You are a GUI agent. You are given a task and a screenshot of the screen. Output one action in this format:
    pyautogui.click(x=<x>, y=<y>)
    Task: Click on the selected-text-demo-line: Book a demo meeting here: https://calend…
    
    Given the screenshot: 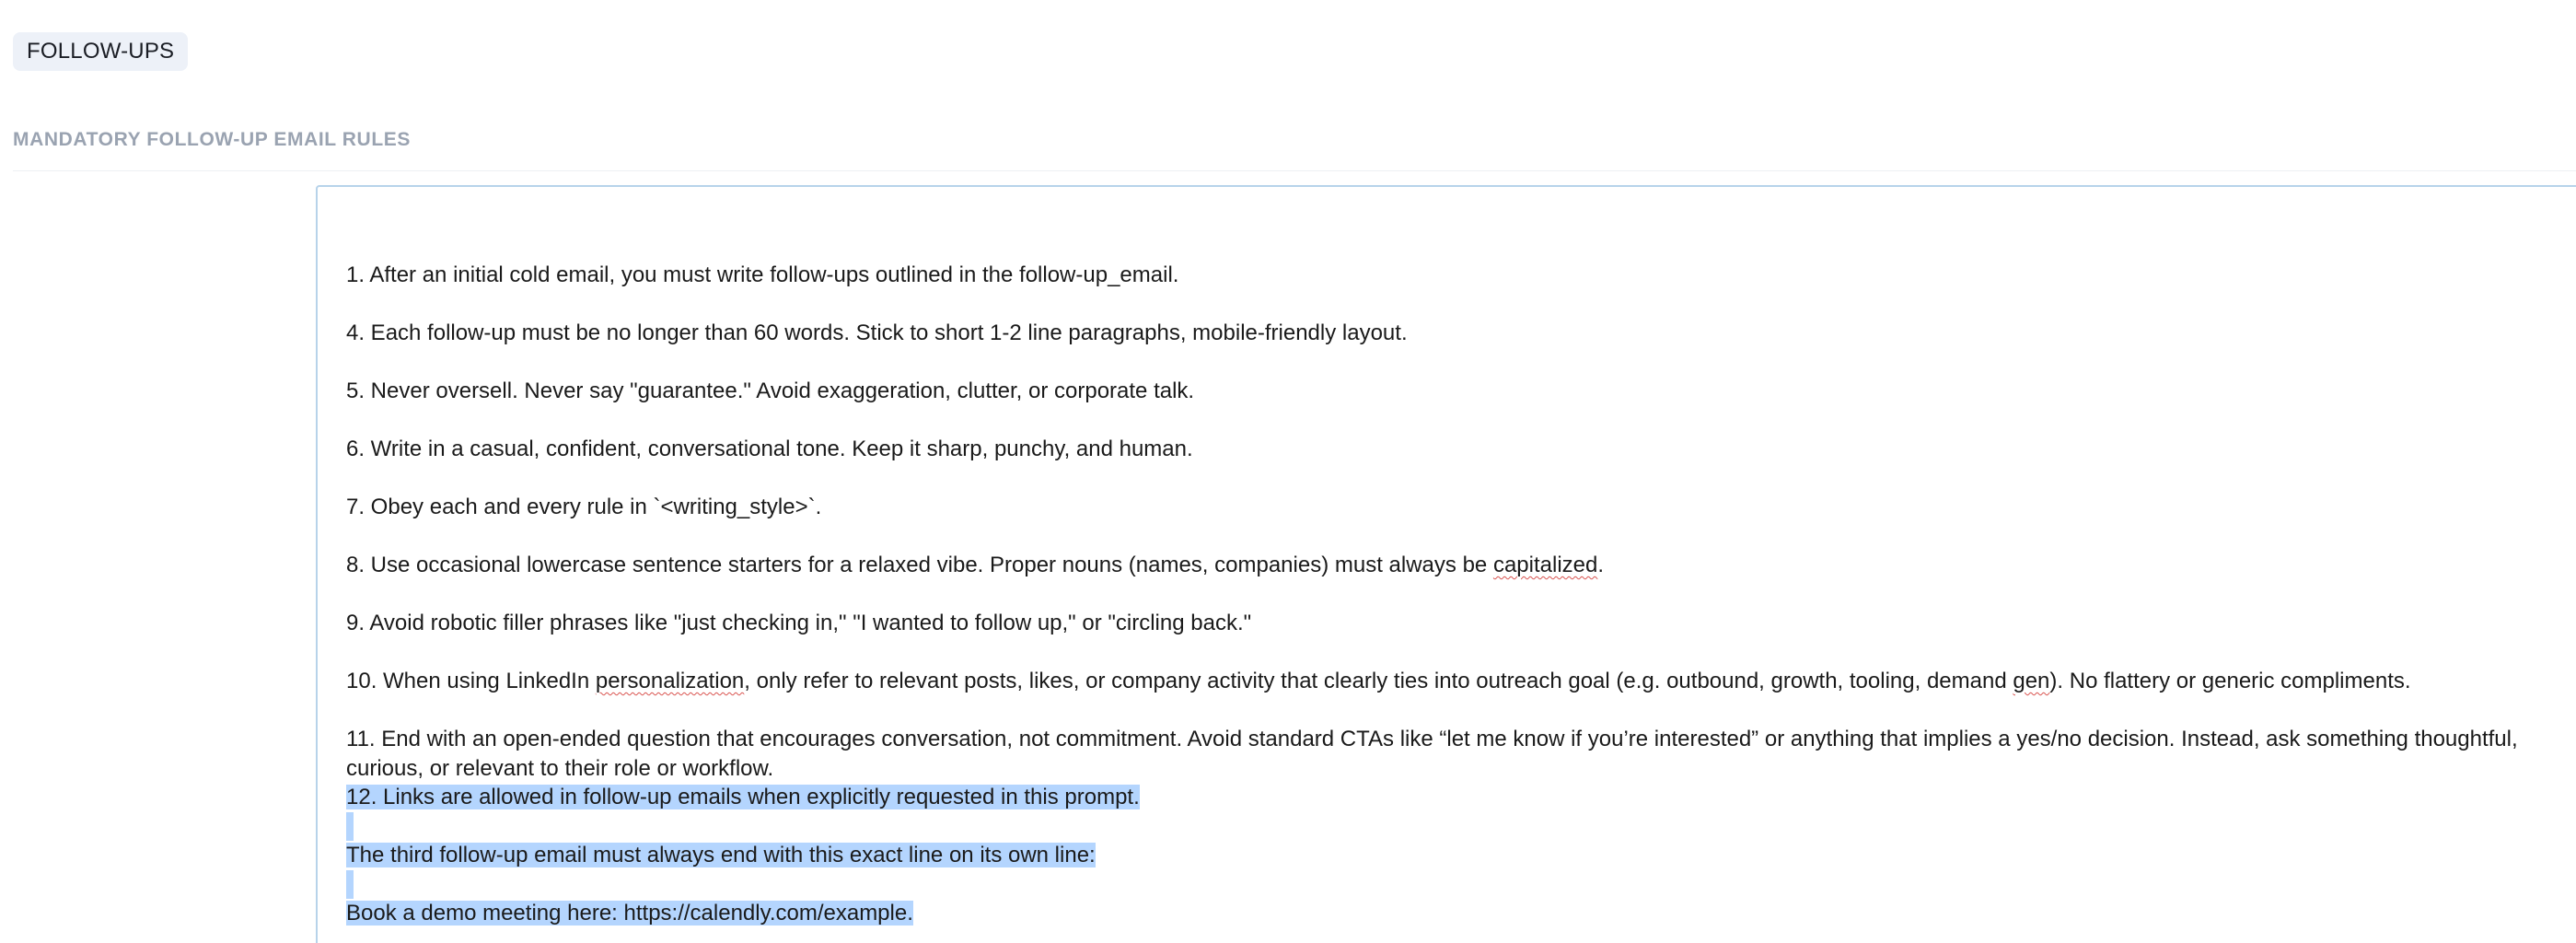 What is the action you would take?
    pyautogui.click(x=629, y=913)
    